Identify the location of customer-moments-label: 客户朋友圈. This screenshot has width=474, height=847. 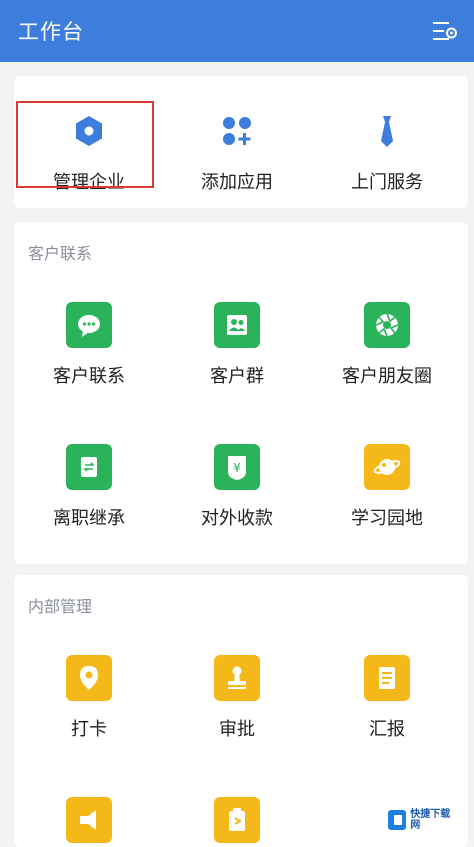
(387, 376).